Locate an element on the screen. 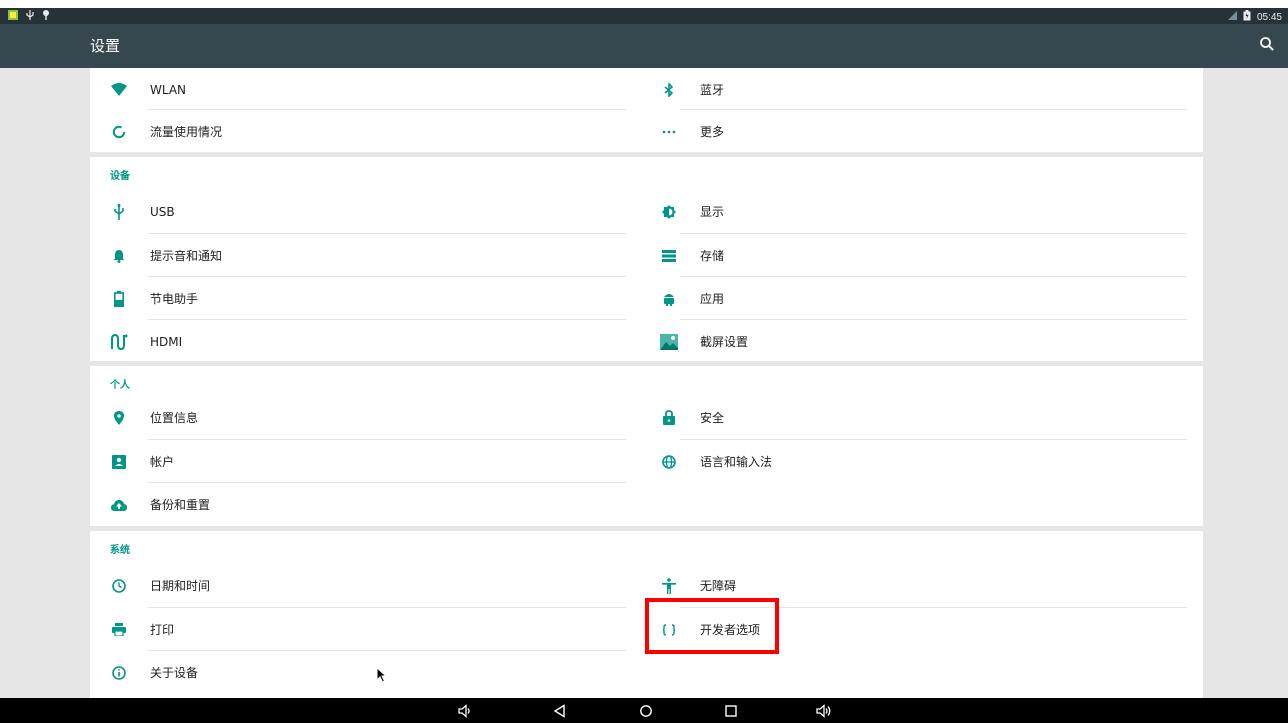 This screenshot has height=723, width=1288. info-icon is located at coordinates (119, 673).